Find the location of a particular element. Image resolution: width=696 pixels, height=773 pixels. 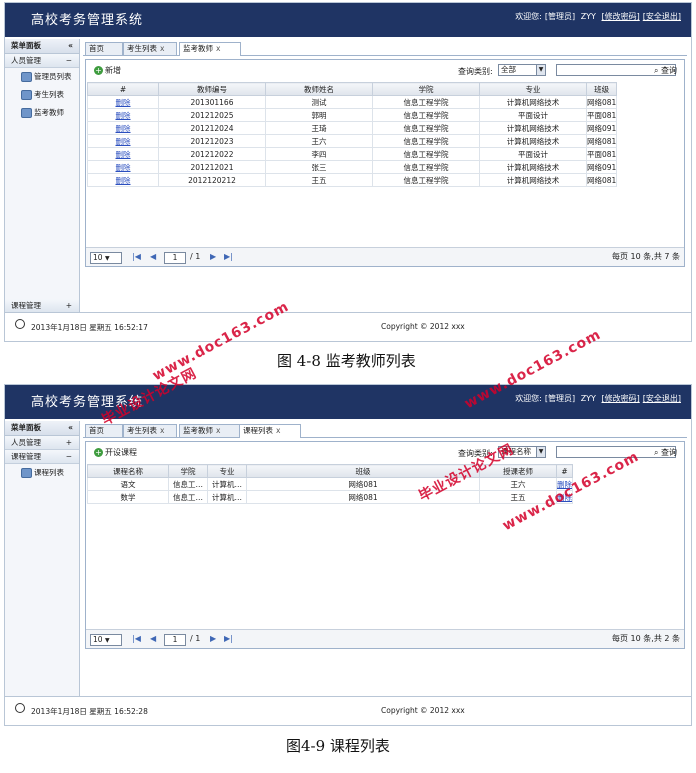

table-header-row: # 教师编号 教师姓名 学院 专业 班级 is located at coordinates (352, 89).